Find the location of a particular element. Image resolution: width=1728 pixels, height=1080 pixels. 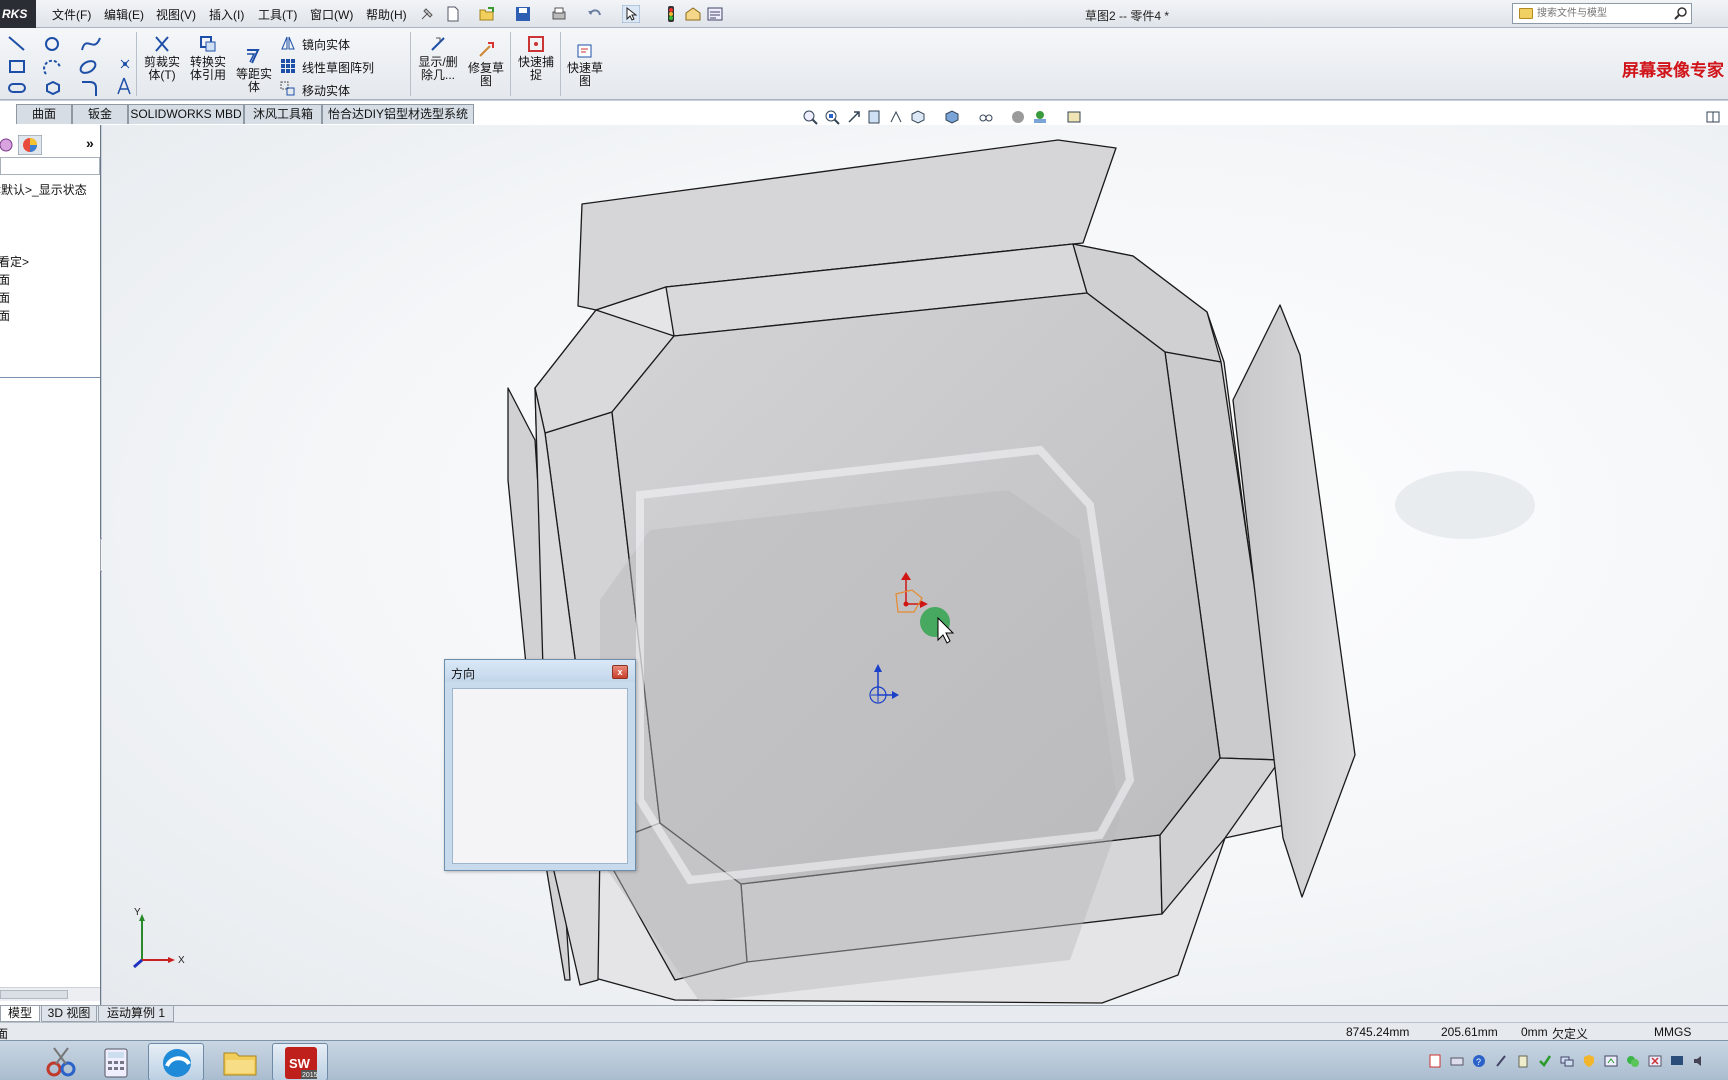

convert-entities-button: 转换实 体引用 is located at coordinates (208, 56).